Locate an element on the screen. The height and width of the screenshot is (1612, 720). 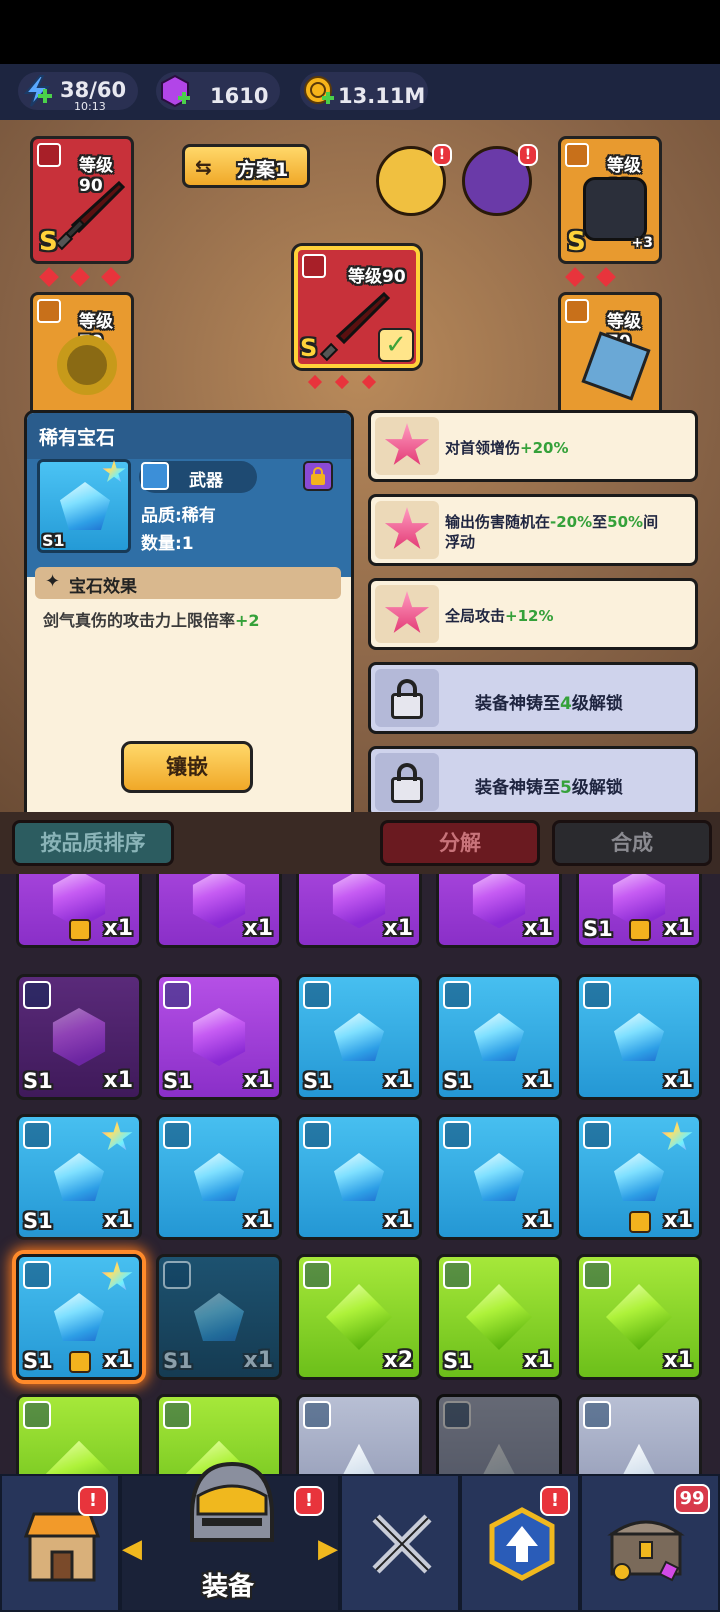
nav-tab-shop: ! is located at coordinates (60, 1543).